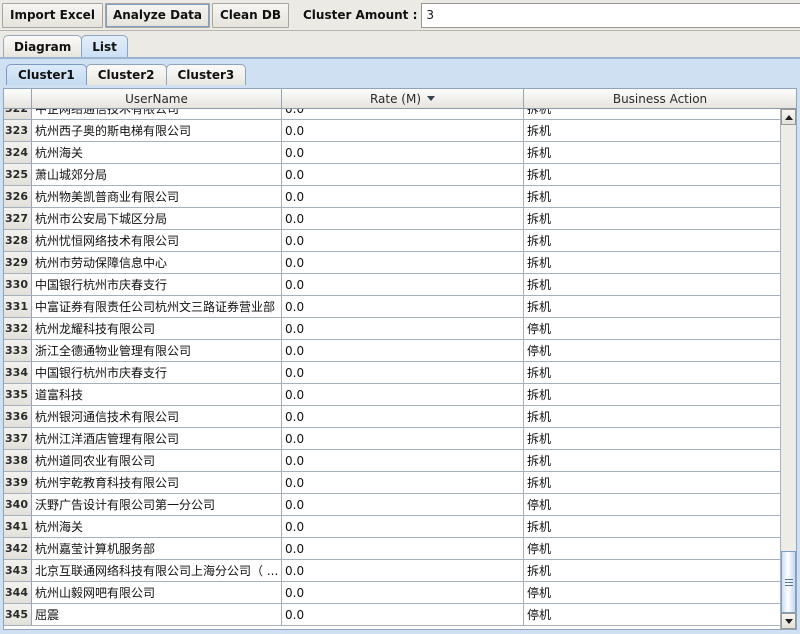 This screenshot has width=800, height=634. Describe the element at coordinates (392, 241) in the screenshot. I see `table-row: 328 杭州忧恒网络技术有限公司 0.0 拆机` at that location.